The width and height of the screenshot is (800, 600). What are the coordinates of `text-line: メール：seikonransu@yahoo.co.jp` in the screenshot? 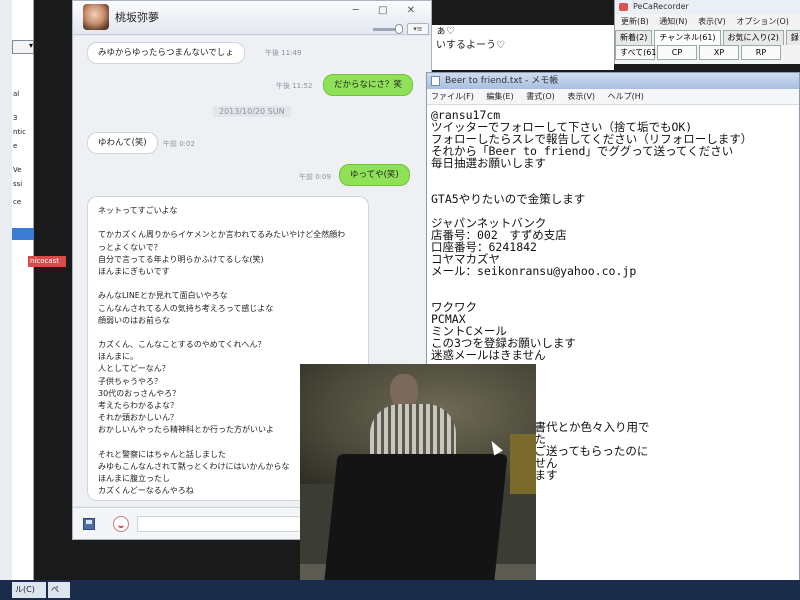 It's located at (534, 271).